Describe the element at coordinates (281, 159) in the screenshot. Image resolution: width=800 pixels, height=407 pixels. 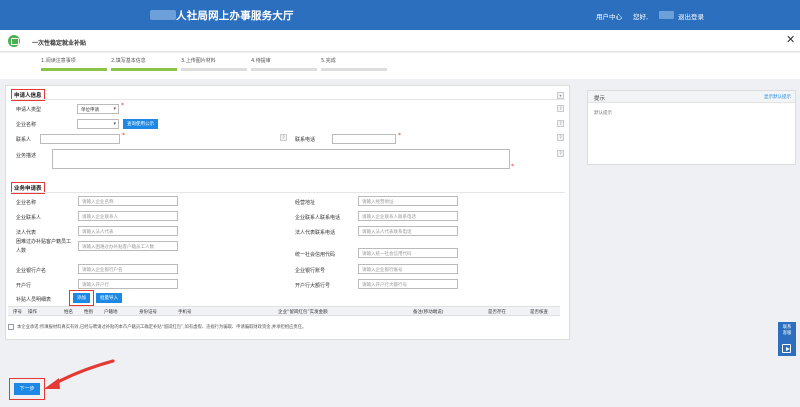
I see `business-desc-textarea` at that location.